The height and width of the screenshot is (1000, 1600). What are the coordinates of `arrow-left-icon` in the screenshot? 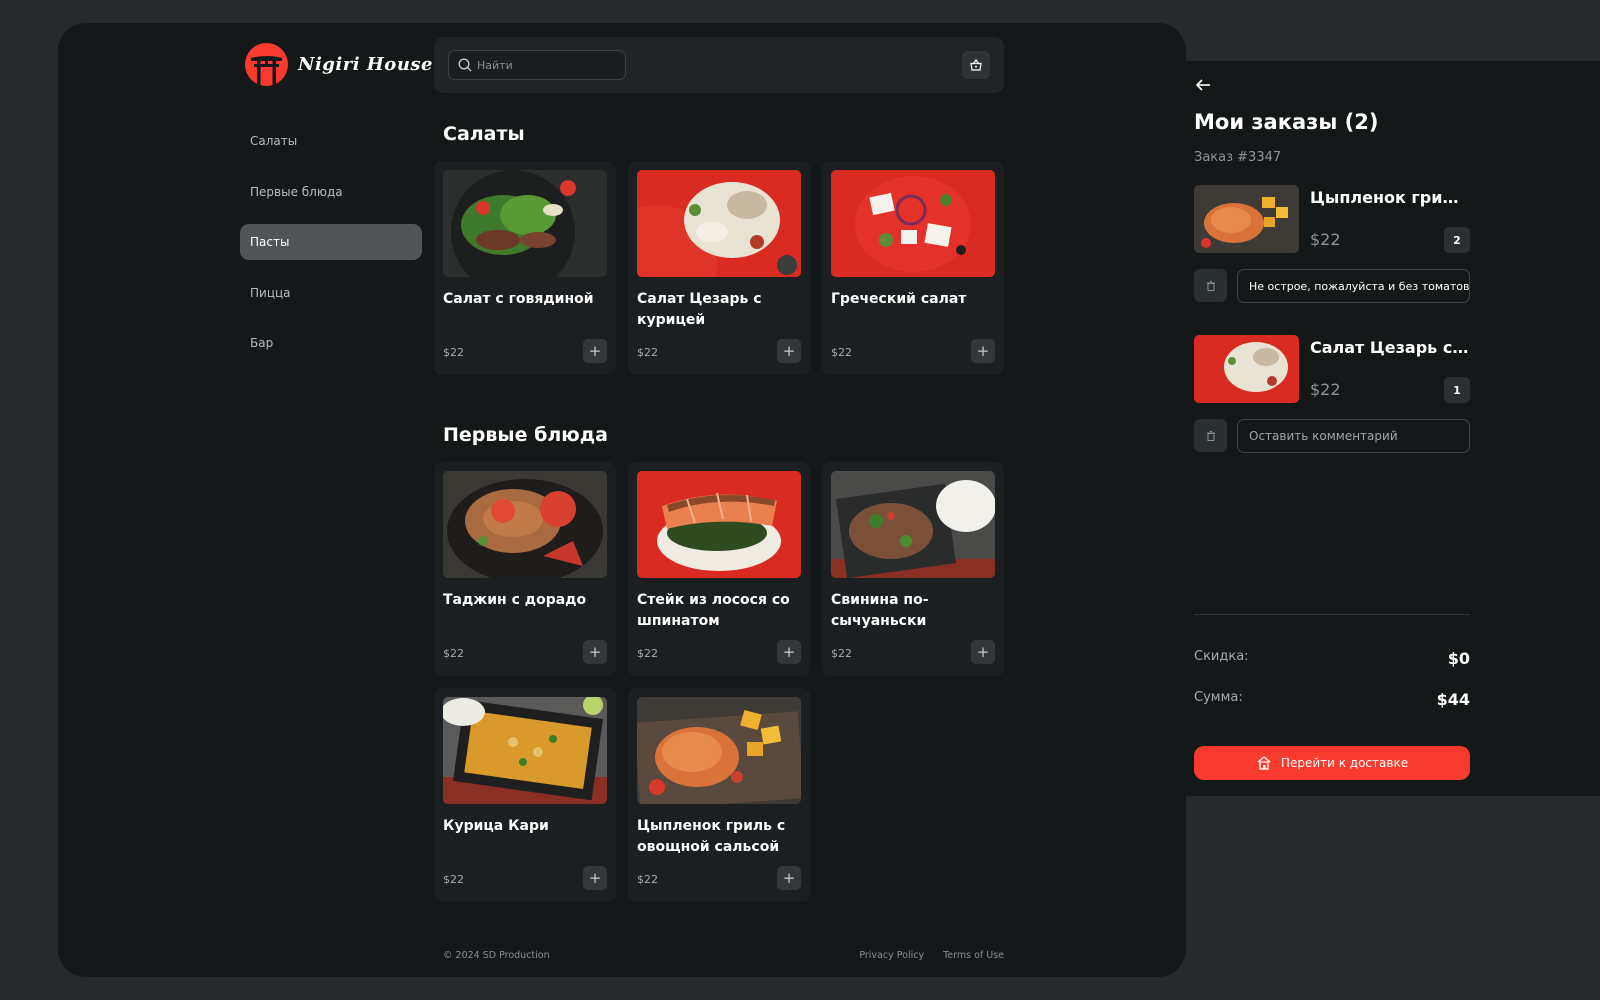 It's located at (1202, 85).